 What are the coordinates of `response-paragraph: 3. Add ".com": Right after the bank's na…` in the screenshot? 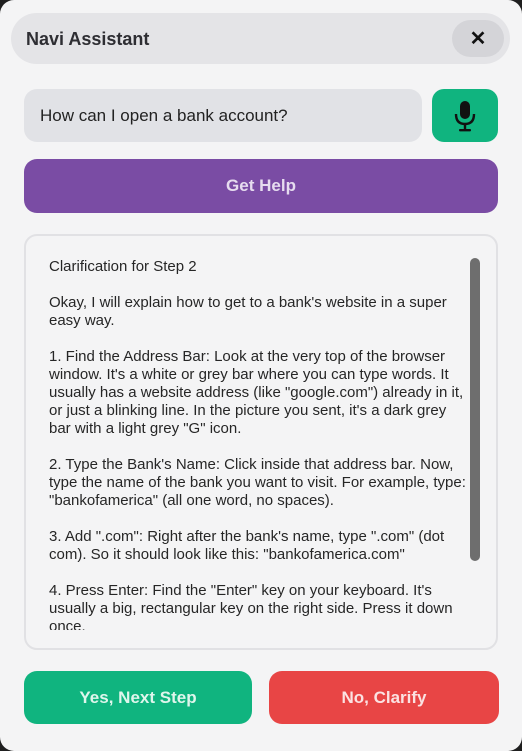 It's located at (247, 545).